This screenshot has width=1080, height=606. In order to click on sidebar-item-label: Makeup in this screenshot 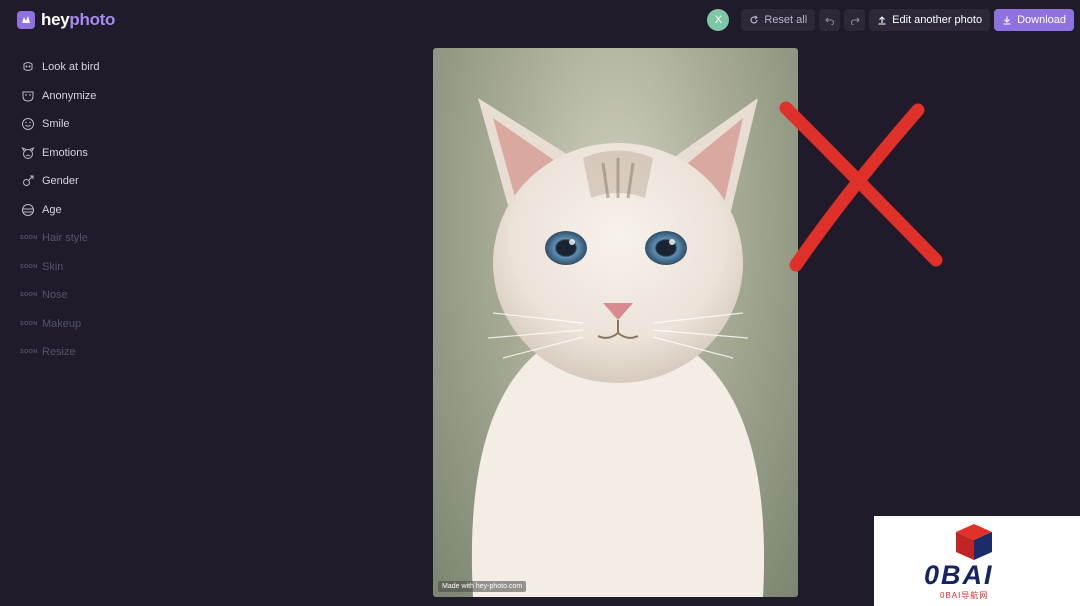, I will do `click(62, 323)`.